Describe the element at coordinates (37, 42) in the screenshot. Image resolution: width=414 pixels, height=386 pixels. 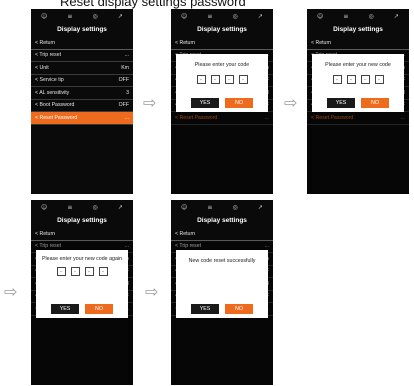
I see `chevron-left-icon: <` at that location.